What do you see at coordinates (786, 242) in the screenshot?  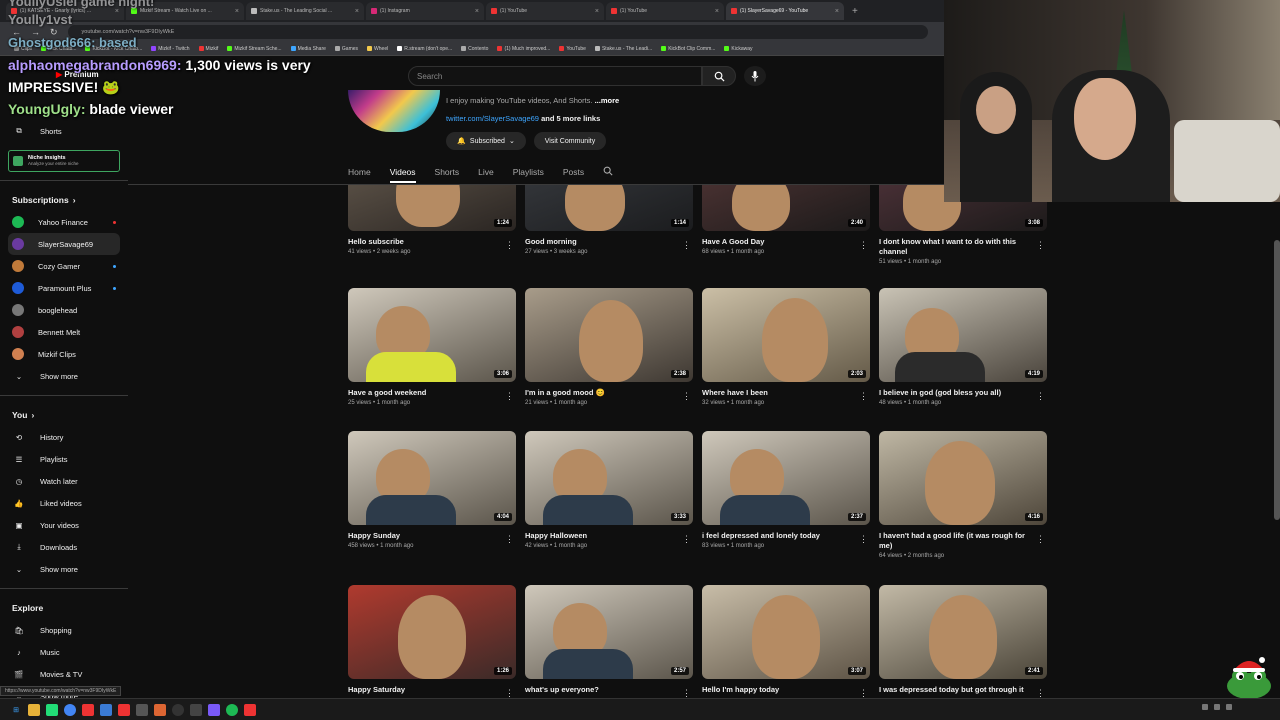 I see `video-title: Have A Good Day` at bounding box center [786, 242].